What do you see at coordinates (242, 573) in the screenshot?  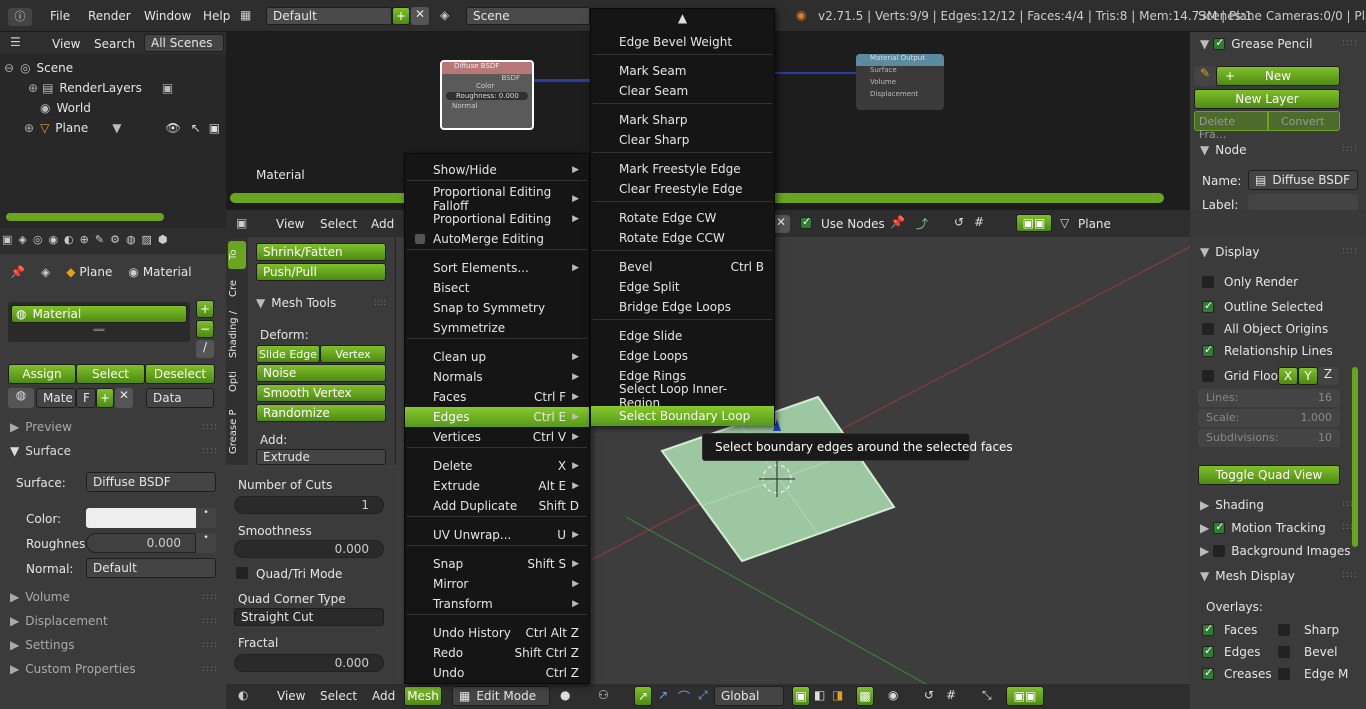 I see `quadtri-checkbox` at bounding box center [242, 573].